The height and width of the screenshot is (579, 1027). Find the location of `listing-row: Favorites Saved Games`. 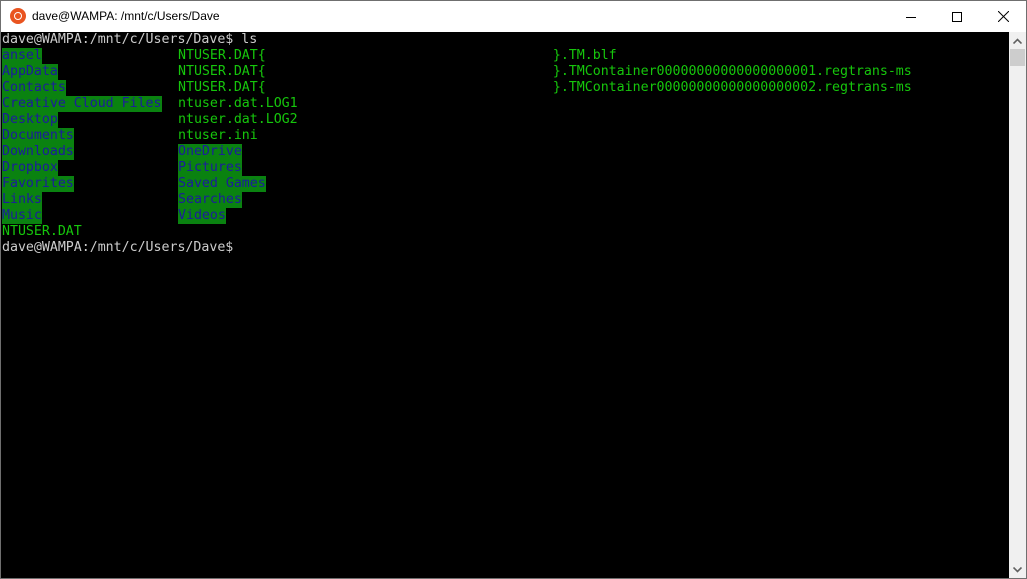

listing-row: Favorites Saved Games is located at coordinates (502, 184).